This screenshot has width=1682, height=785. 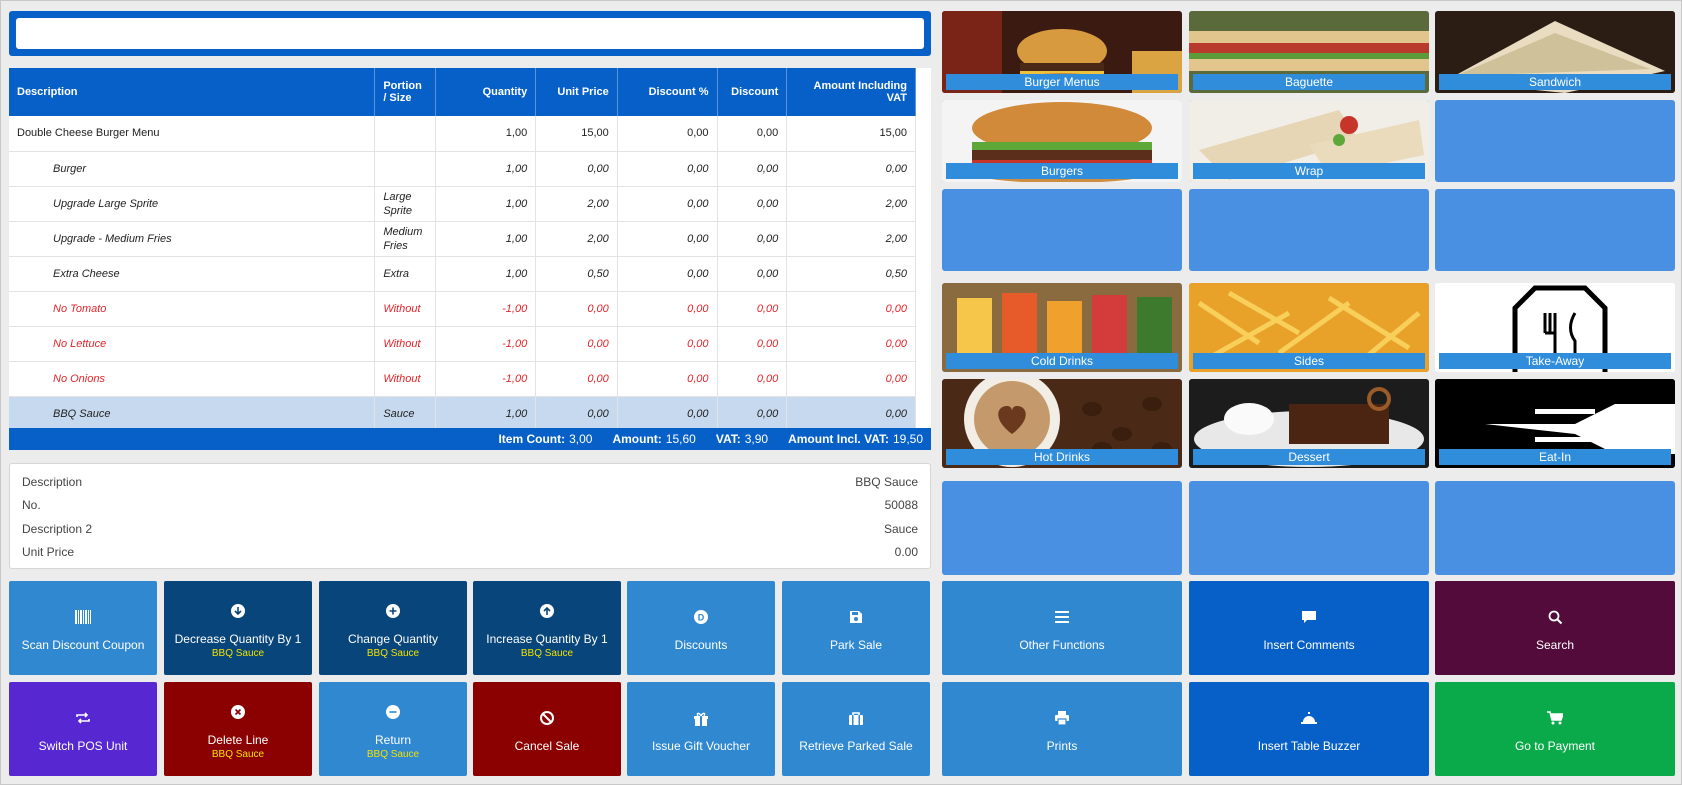 What do you see at coordinates (576, 92) in the screenshot?
I see `col-header-unit-price: Unit Price` at bounding box center [576, 92].